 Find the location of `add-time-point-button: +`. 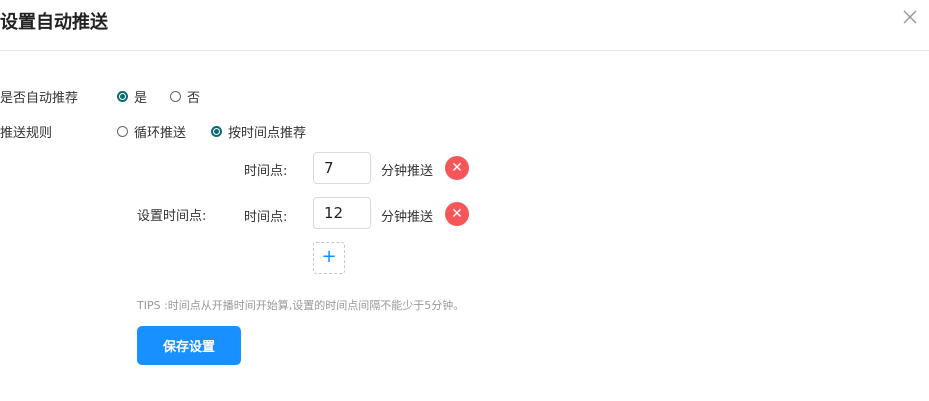

add-time-point-button: + is located at coordinates (329, 258).